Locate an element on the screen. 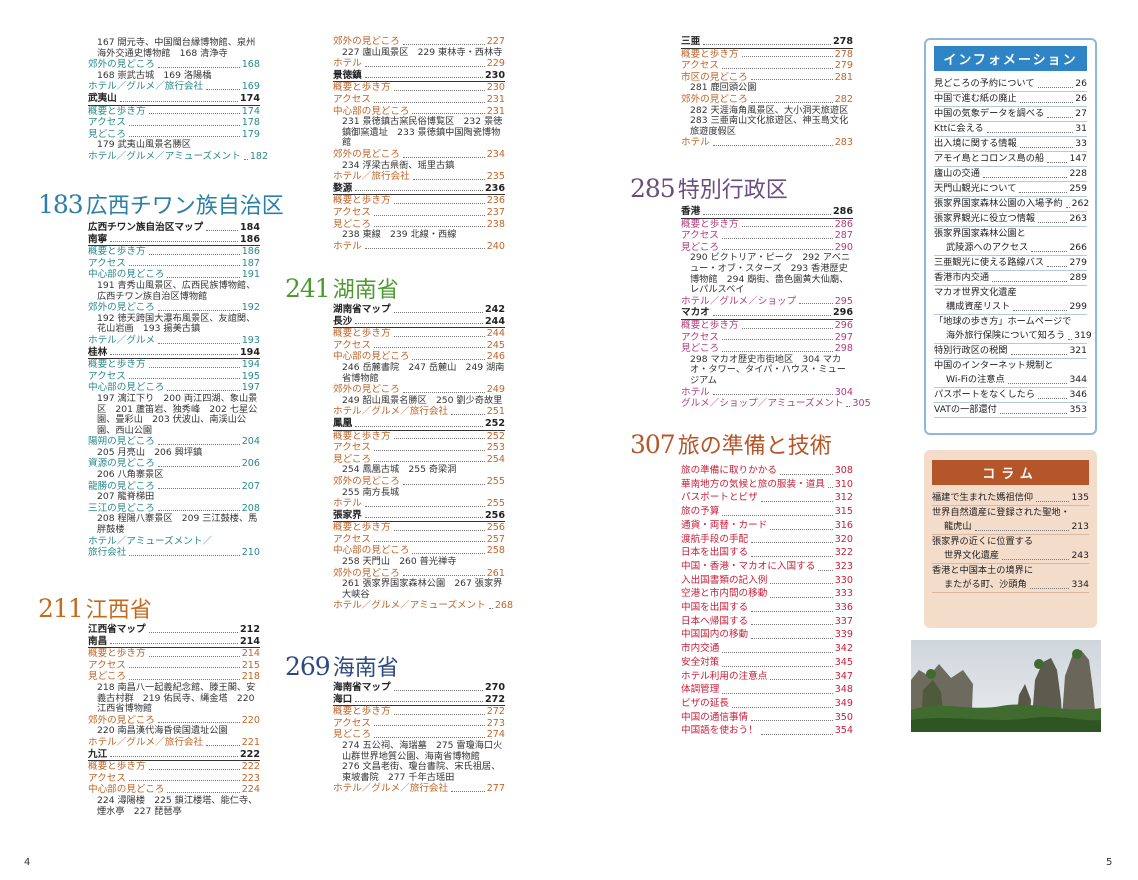 This screenshot has width=1138, height=880. toc-entry: 張家界観光に役立つ情報 263 is located at coordinates (1010, 219).